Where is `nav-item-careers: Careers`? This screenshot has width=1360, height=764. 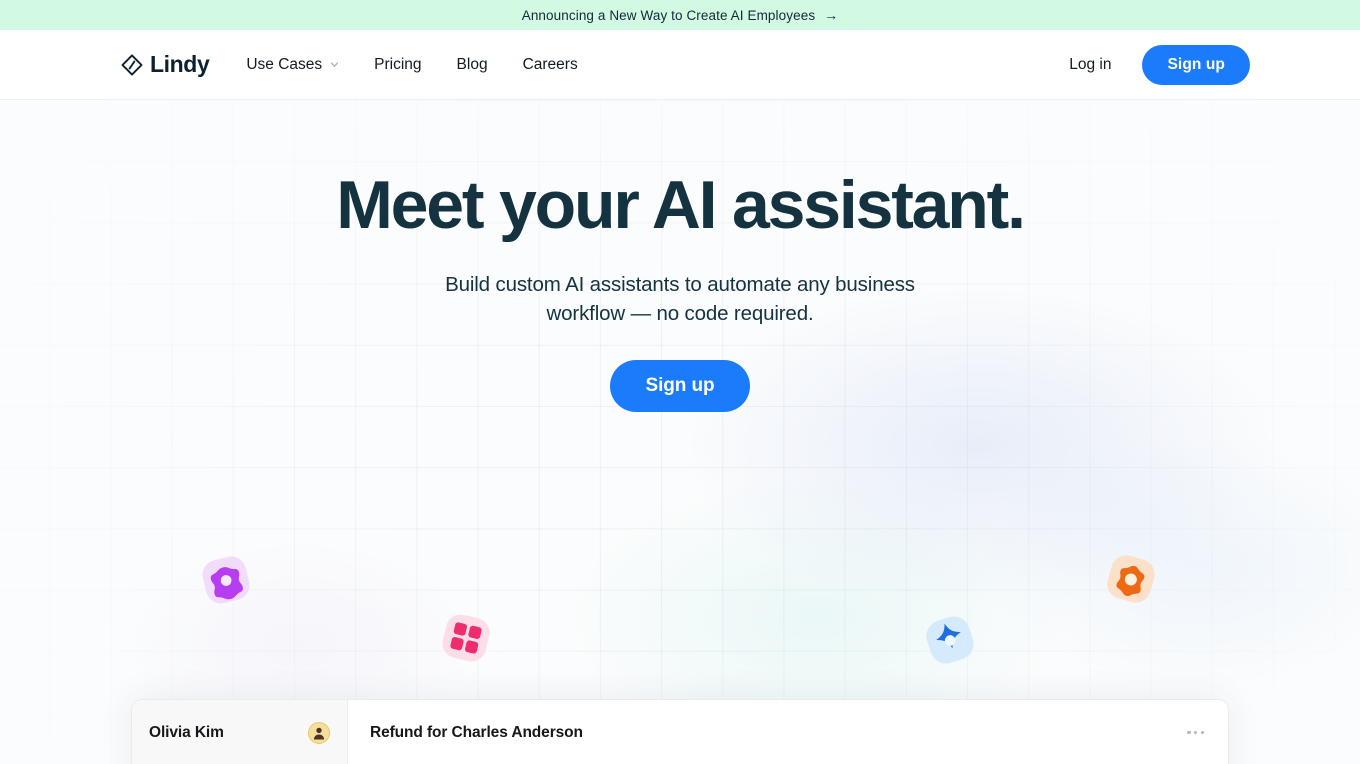
nav-item-careers: Careers is located at coordinates (550, 65).